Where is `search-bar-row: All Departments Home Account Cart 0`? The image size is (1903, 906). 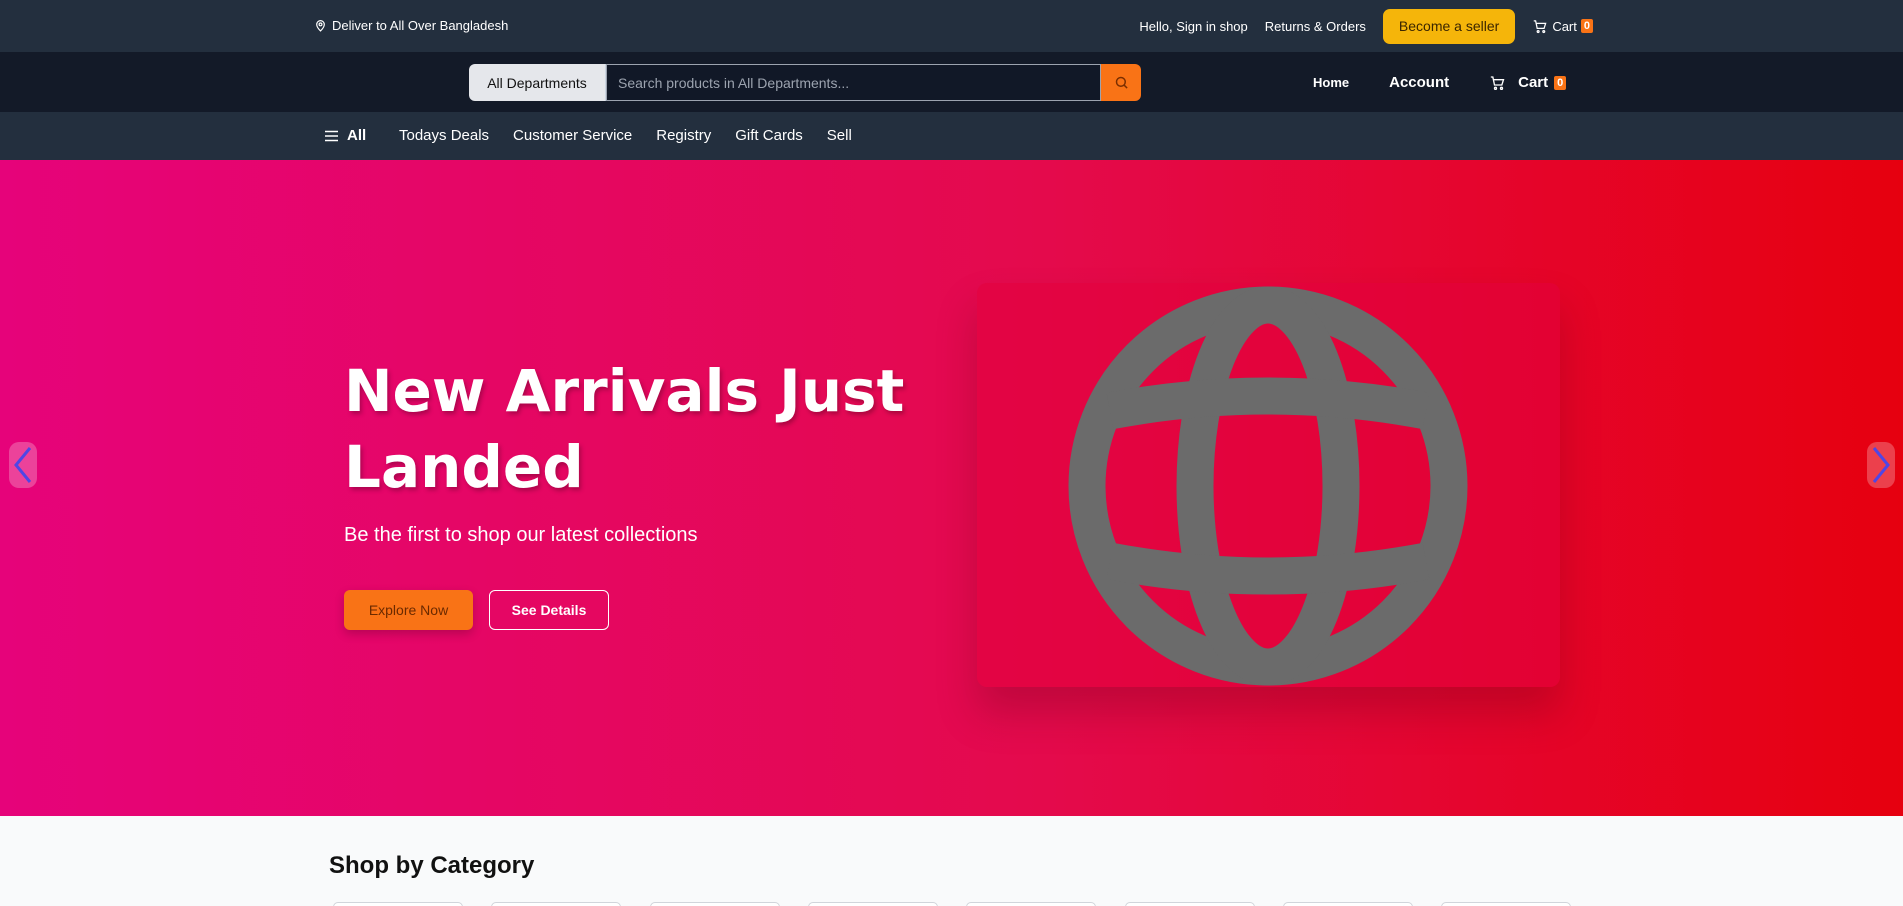
search-bar-row: All Departments Home Account Cart 0 is located at coordinates (951, 82).